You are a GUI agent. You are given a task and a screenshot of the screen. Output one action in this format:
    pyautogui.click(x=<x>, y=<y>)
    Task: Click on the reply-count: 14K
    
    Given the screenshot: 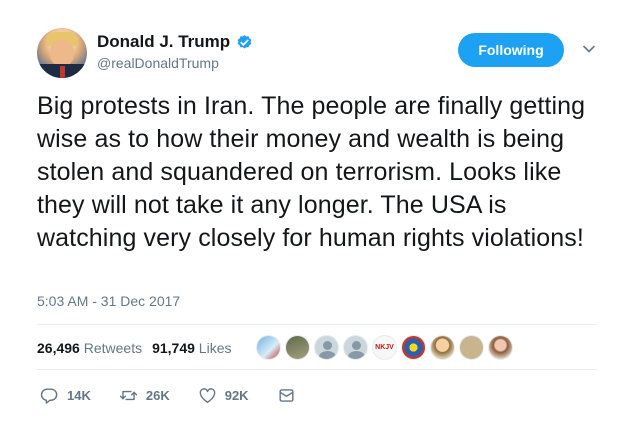 What is the action you would take?
    pyautogui.click(x=79, y=395)
    